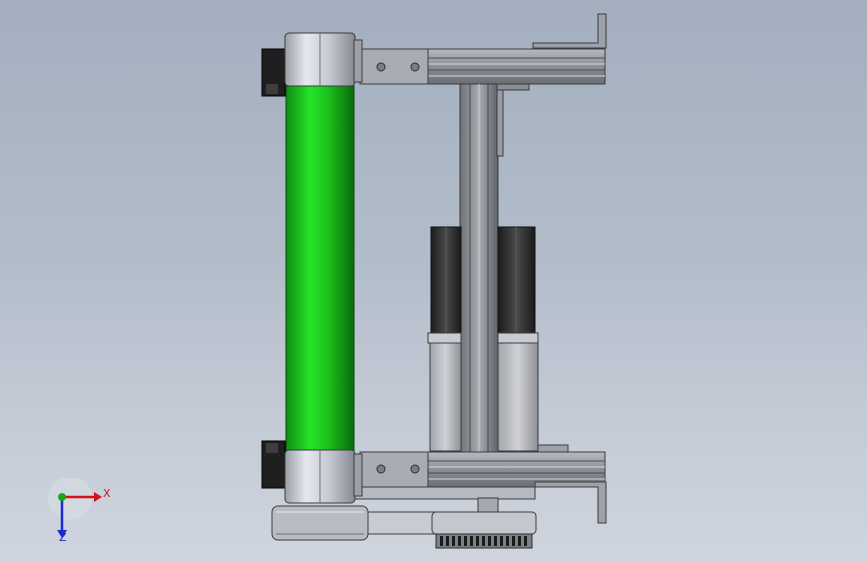 Image resolution: width=867 pixels, height=562 pixels. I want to click on bottom-horizontal-rail, so click(480, 475).